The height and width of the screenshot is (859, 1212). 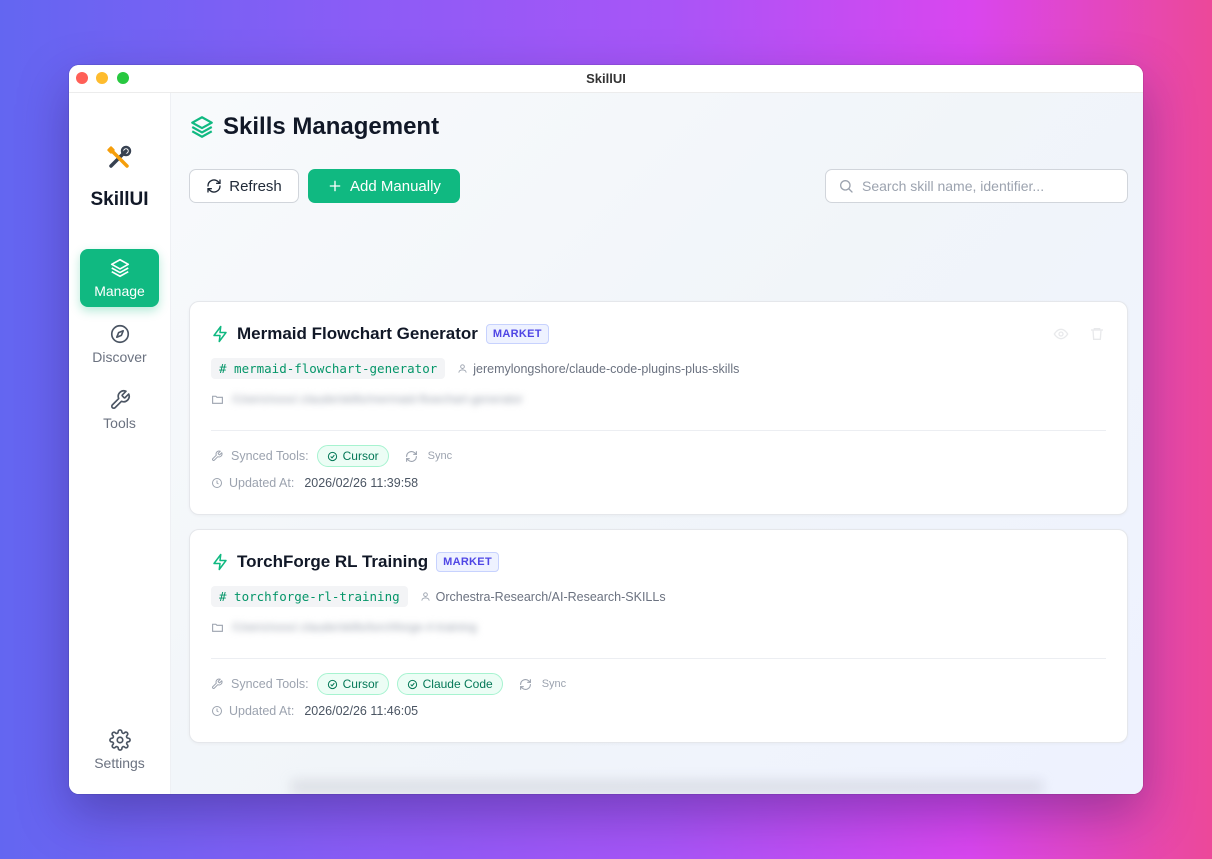 I want to click on skill-author: Orchestra-Research/AI-Research-SKILLs, so click(x=543, y=597).